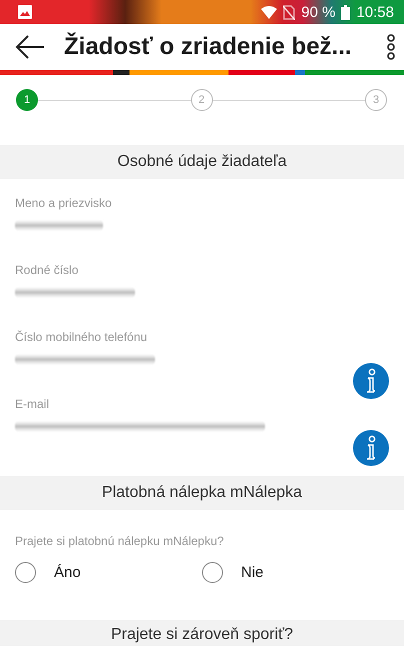 Image resolution: width=404 pixels, height=670 pixels. Describe the element at coordinates (32, 404) in the screenshot. I see `field-label: E-mail` at that location.